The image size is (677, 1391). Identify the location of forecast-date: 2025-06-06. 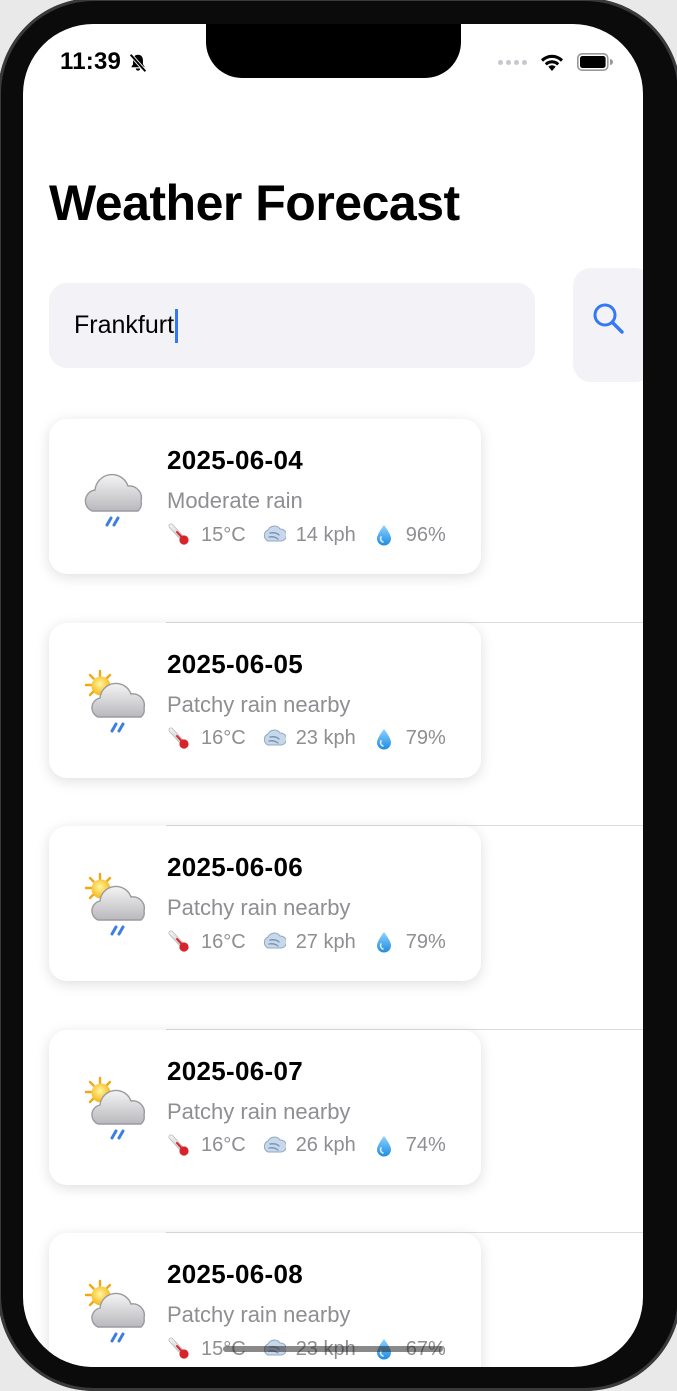
(235, 867).